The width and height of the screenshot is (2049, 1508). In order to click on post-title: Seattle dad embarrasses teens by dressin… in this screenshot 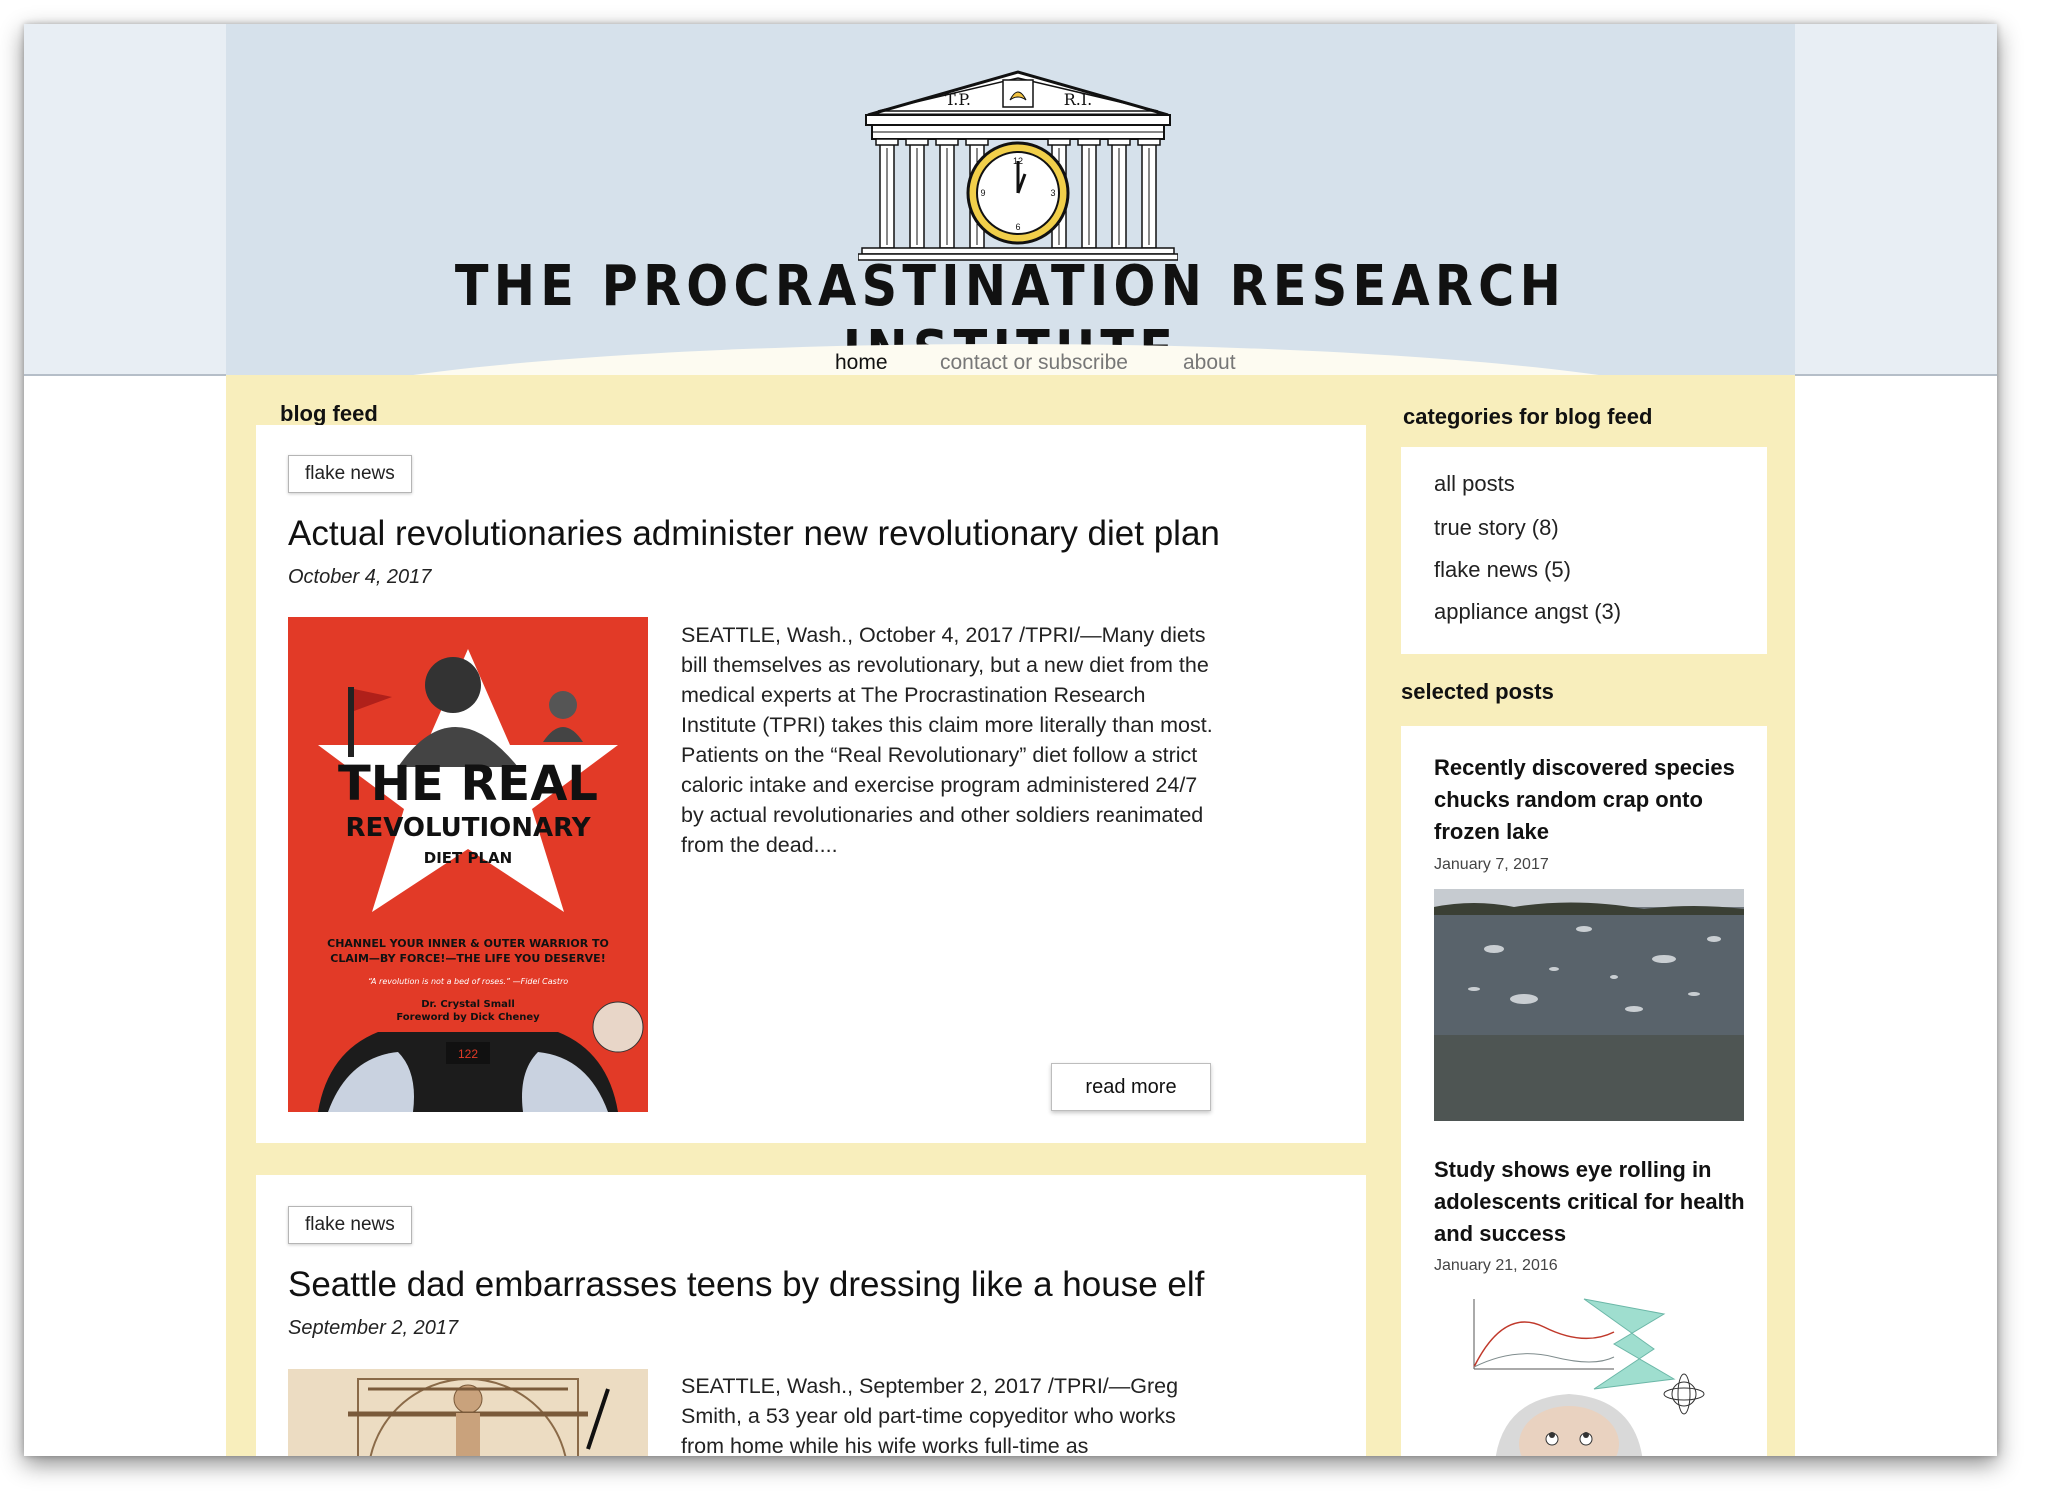, I will do `click(746, 1285)`.